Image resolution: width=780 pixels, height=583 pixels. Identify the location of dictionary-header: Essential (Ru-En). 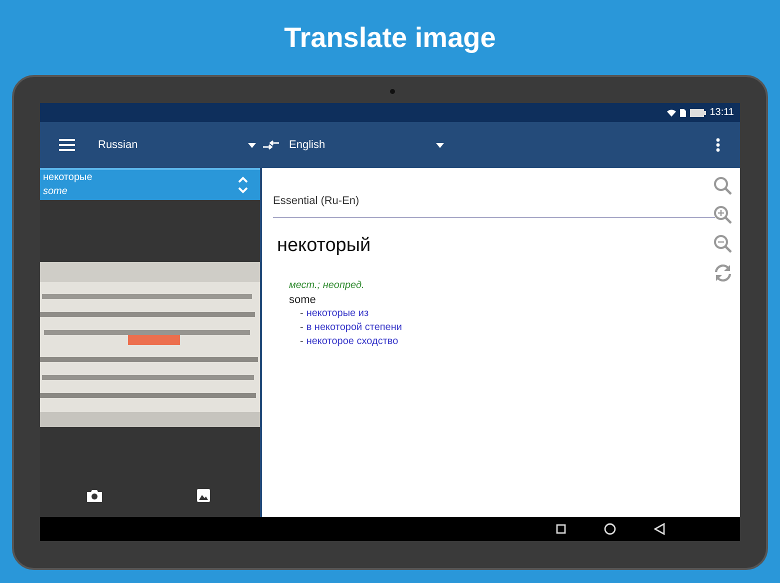
(494, 202).